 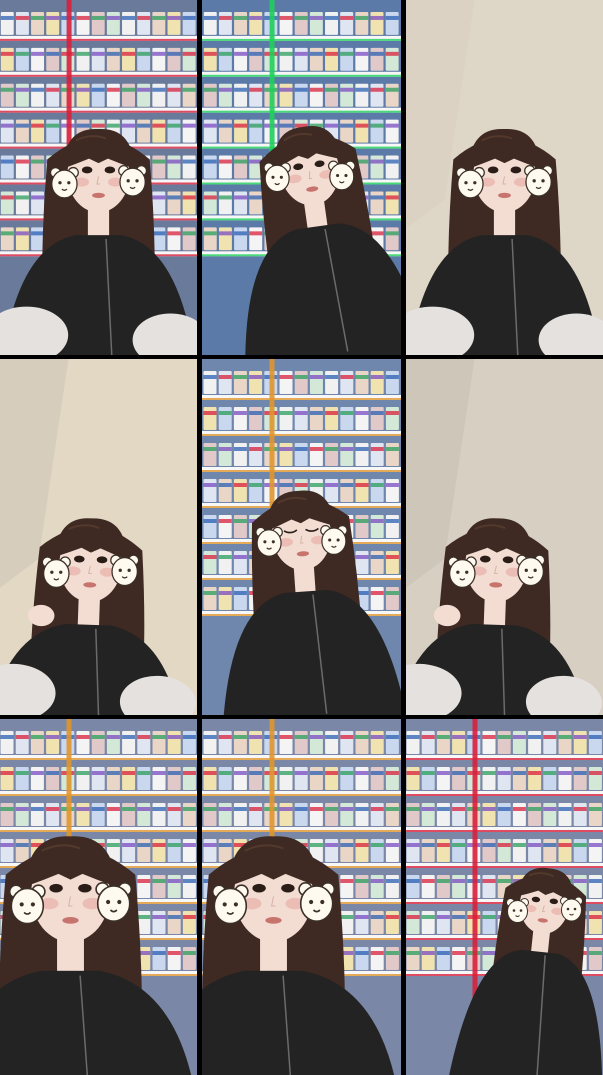 I want to click on tile-photo, so click(x=98, y=177).